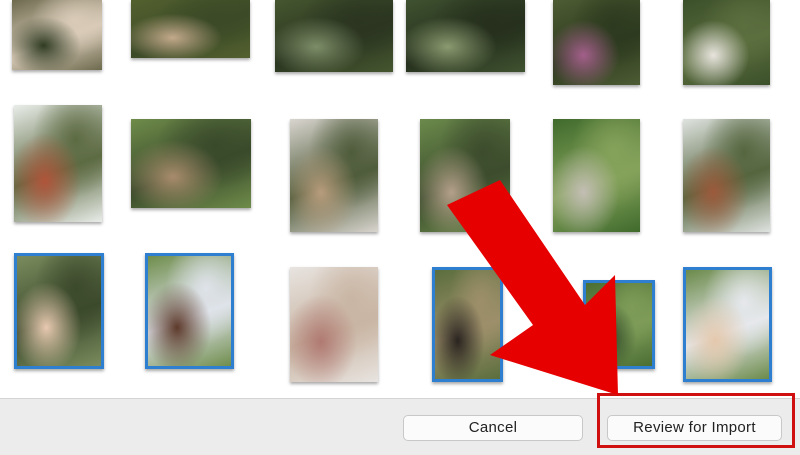  What do you see at coordinates (493, 428) in the screenshot?
I see `cancel-button: Cancel` at bounding box center [493, 428].